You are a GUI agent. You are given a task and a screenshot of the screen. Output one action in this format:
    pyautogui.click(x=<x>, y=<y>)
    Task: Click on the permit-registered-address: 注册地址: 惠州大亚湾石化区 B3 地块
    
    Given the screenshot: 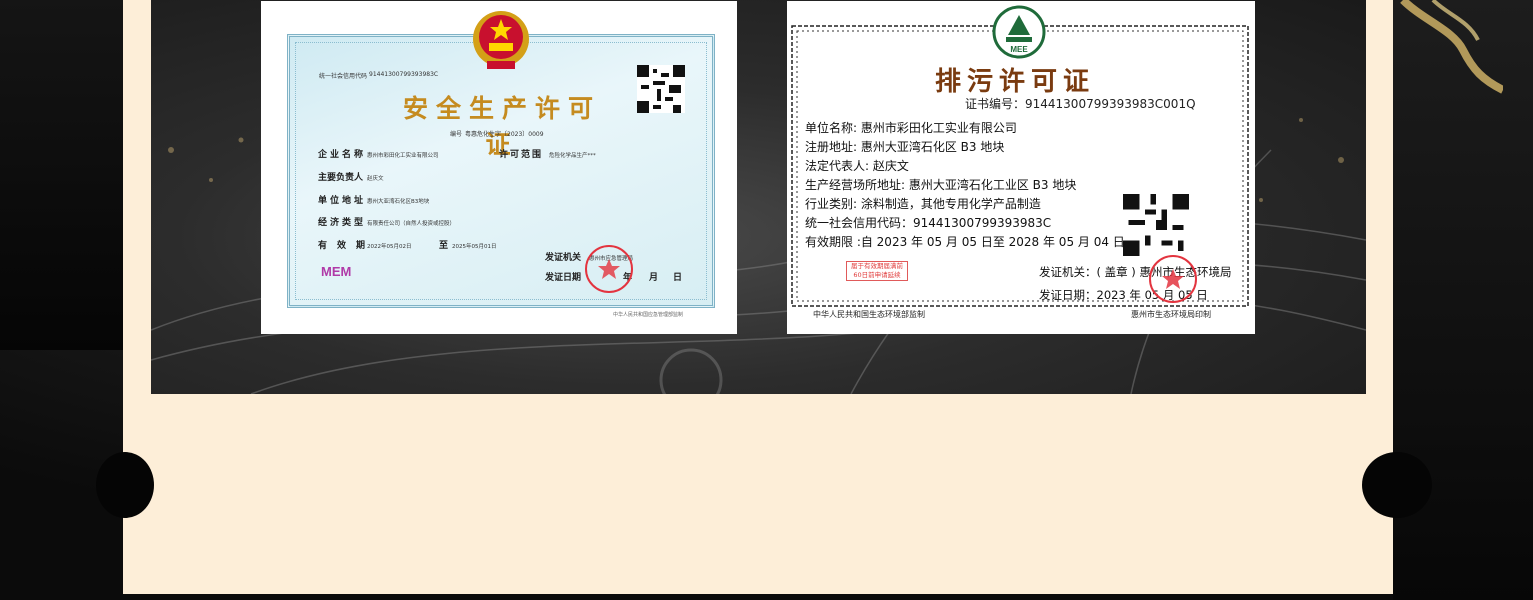 What is the action you would take?
    pyautogui.click(x=905, y=147)
    